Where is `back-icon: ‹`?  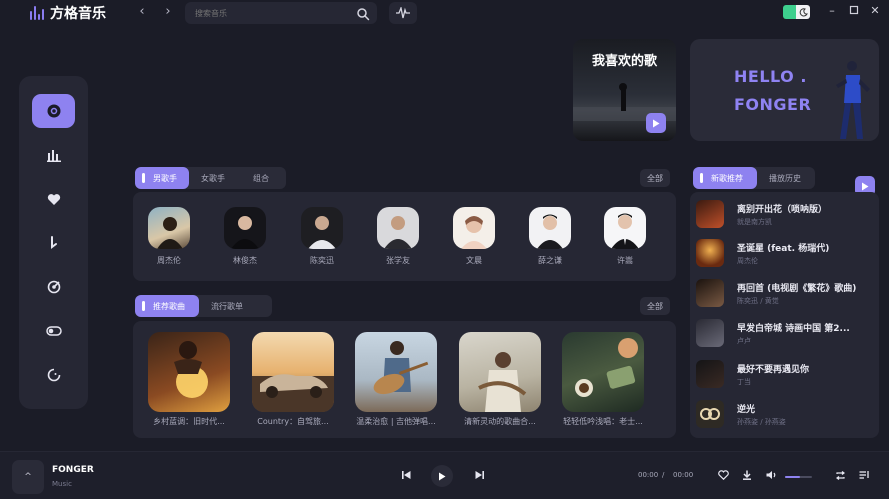 back-icon: ‹ is located at coordinates (142, 12).